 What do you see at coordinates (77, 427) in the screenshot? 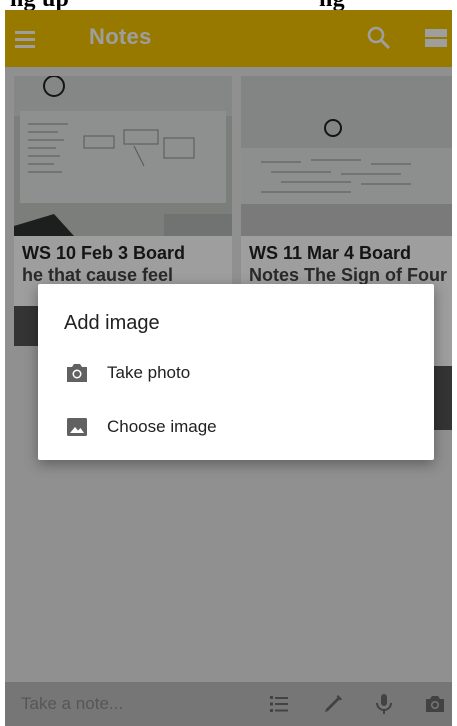
I see `image-icon` at bounding box center [77, 427].